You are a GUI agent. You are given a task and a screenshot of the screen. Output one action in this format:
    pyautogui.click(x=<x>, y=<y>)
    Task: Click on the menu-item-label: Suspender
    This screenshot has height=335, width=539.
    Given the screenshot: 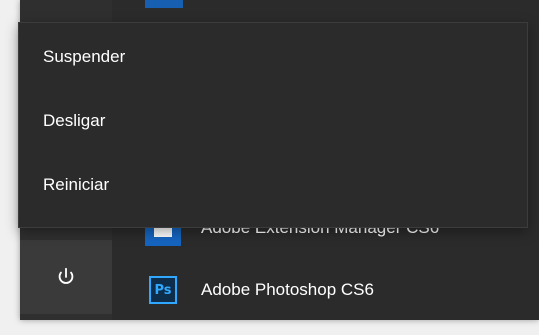 What is the action you would take?
    pyautogui.click(x=84, y=56)
    